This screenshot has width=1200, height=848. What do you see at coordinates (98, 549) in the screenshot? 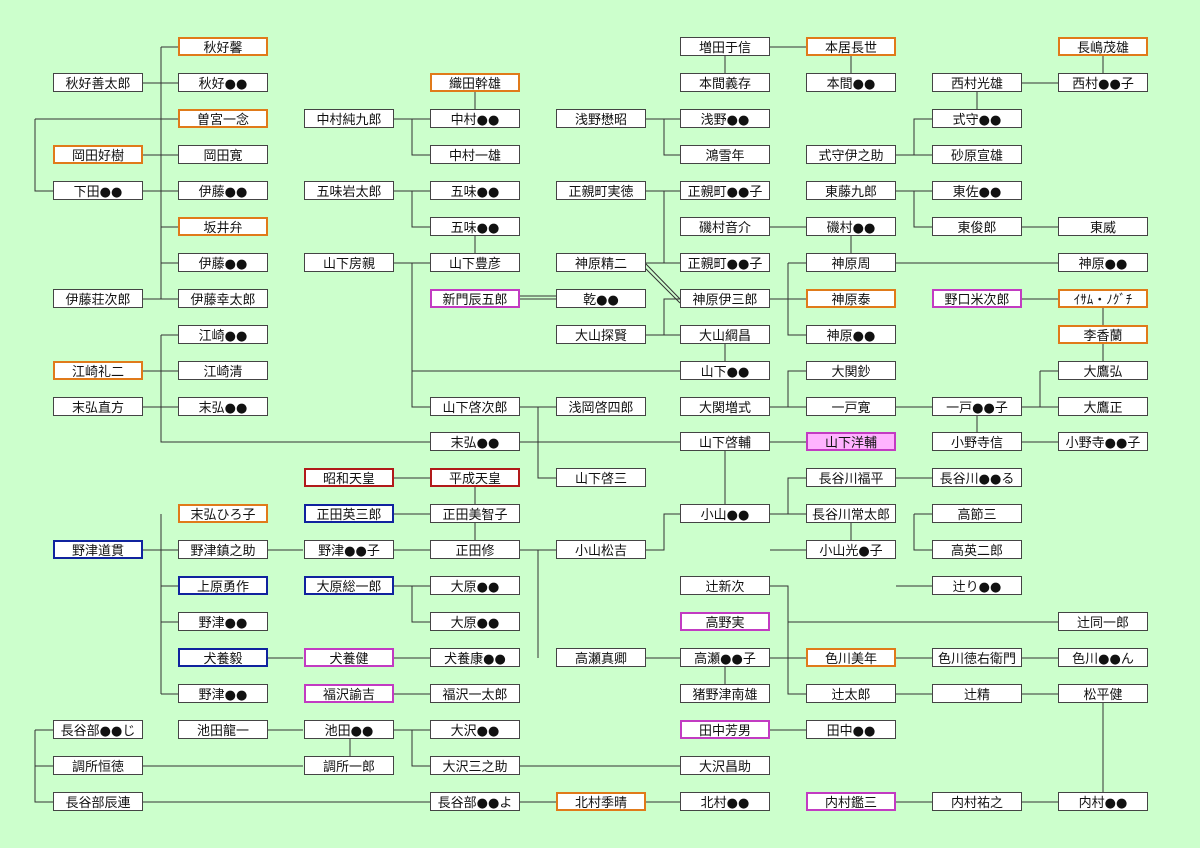
I see `person-box: 野津道貫` at bounding box center [98, 549].